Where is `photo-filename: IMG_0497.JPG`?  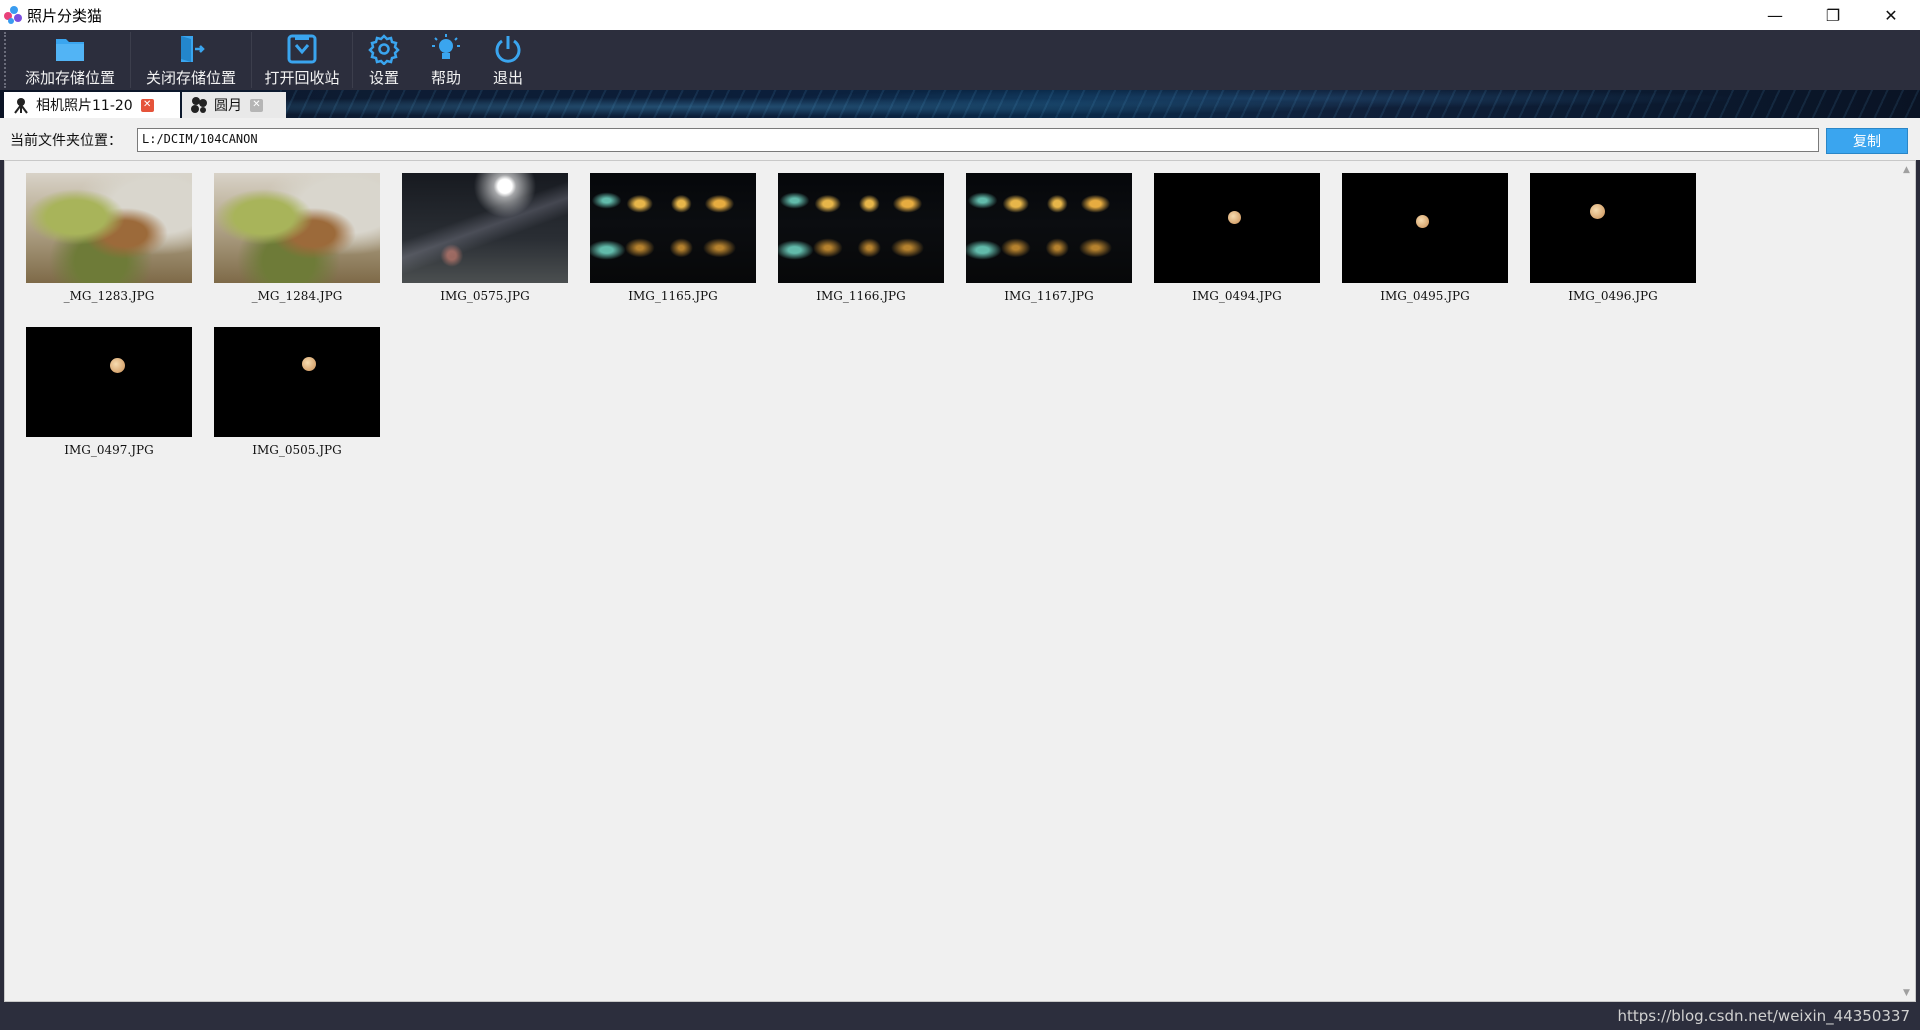
photo-filename: IMG_0497.JPG is located at coordinates (109, 450).